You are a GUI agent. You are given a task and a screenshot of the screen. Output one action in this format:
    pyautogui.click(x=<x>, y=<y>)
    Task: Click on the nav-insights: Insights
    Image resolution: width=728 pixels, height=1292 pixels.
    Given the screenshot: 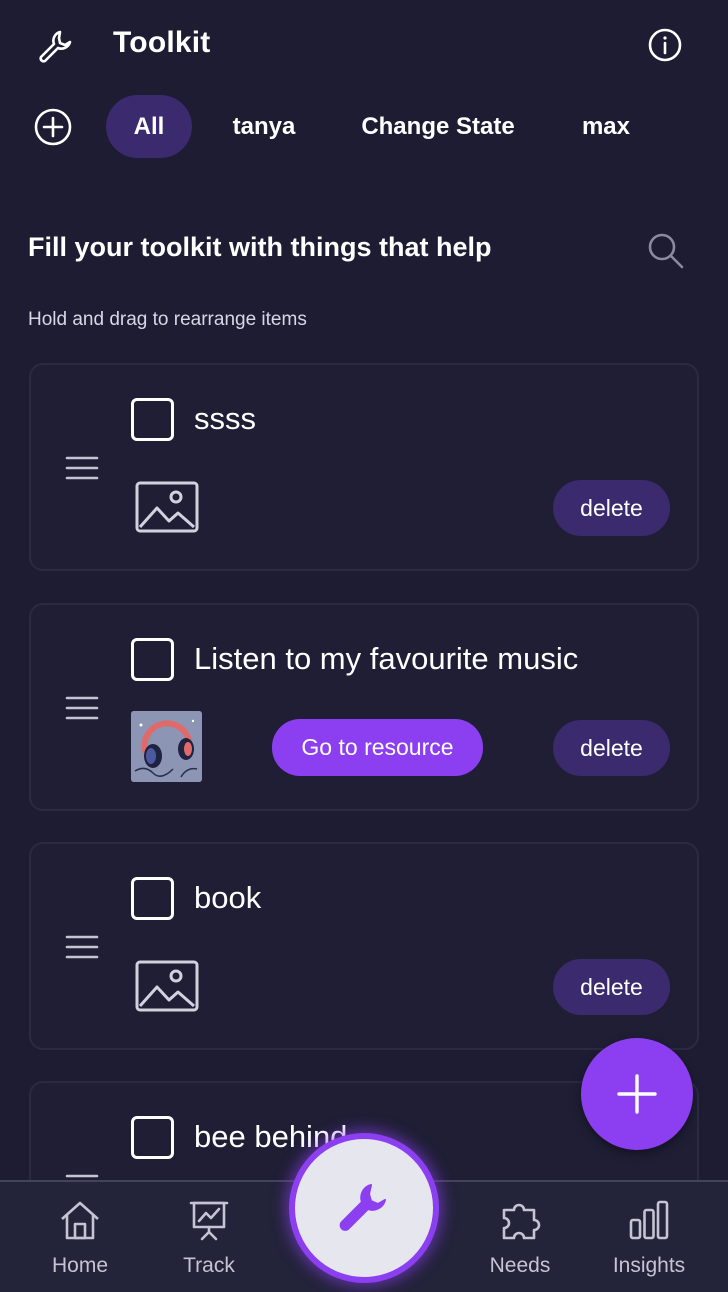 What is the action you would take?
    pyautogui.click(x=649, y=1237)
    